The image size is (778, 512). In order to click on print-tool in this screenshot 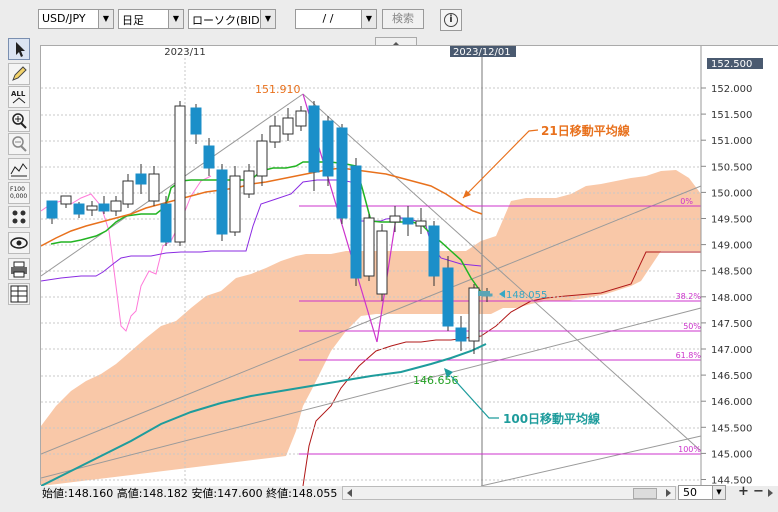, I will do `click(19, 269)`.